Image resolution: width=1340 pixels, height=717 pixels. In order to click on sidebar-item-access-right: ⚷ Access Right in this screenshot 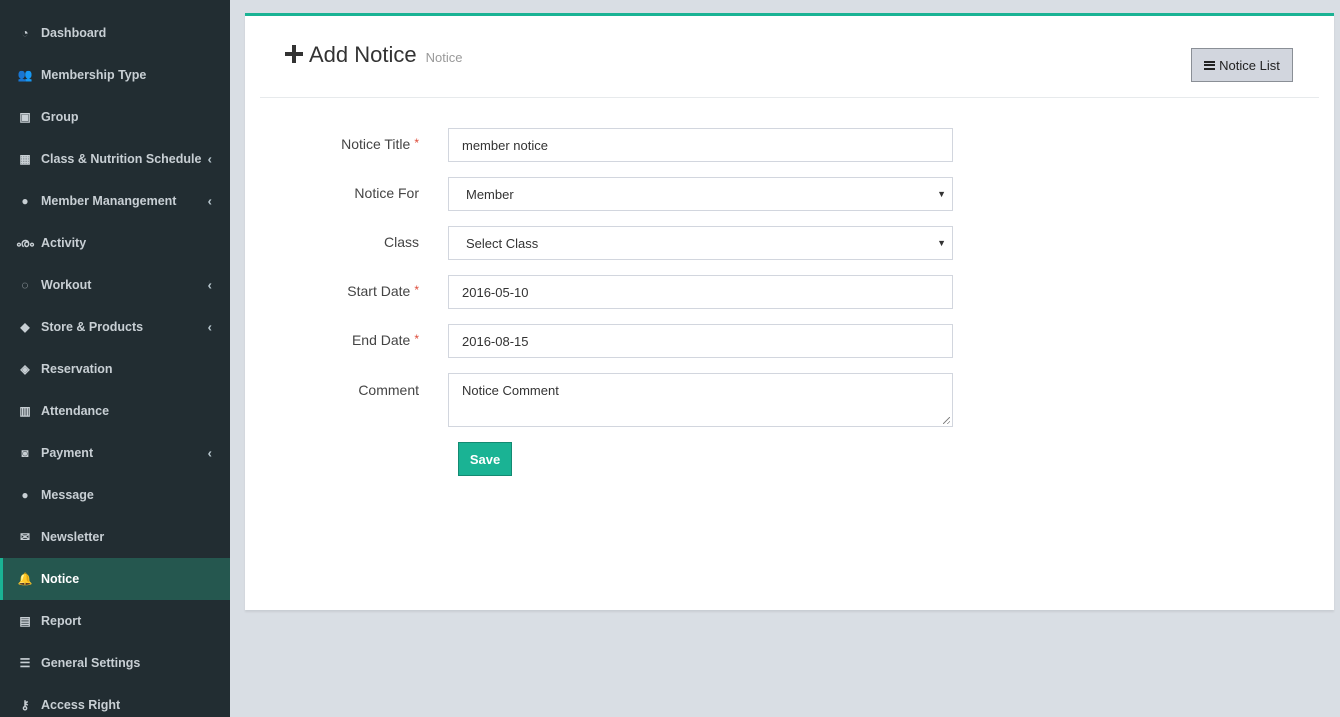, I will do `click(115, 700)`.